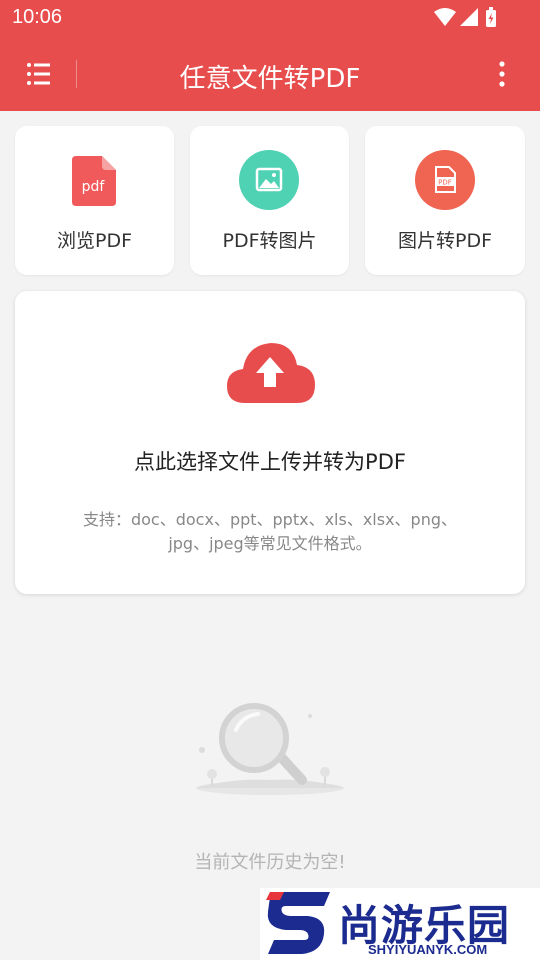  Describe the element at coordinates (94, 187) in the screenshot. I see `svg-text: pdf` at that location.